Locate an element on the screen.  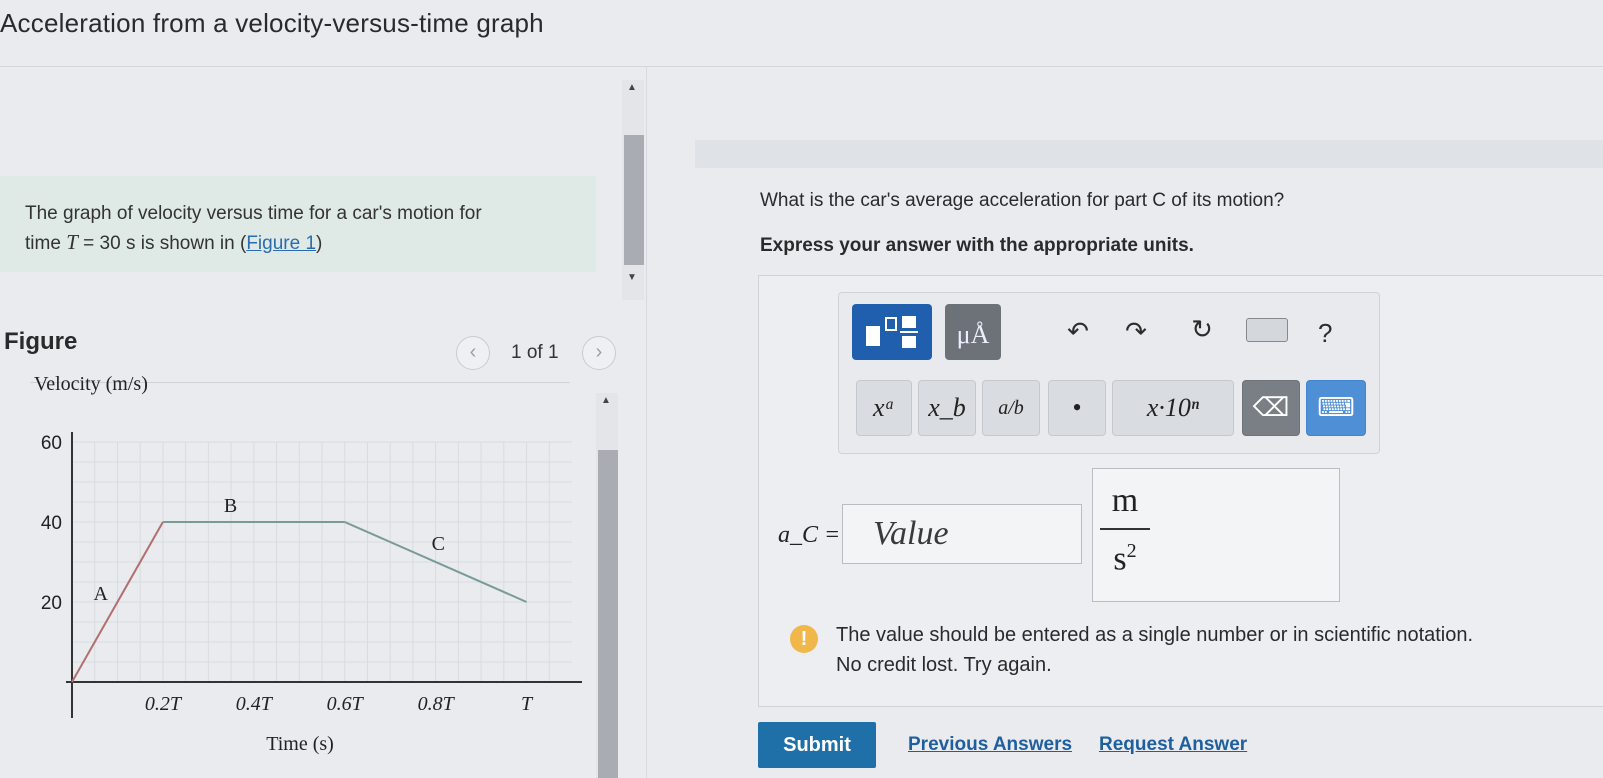
title-divider is located at coordinates (801, 66).